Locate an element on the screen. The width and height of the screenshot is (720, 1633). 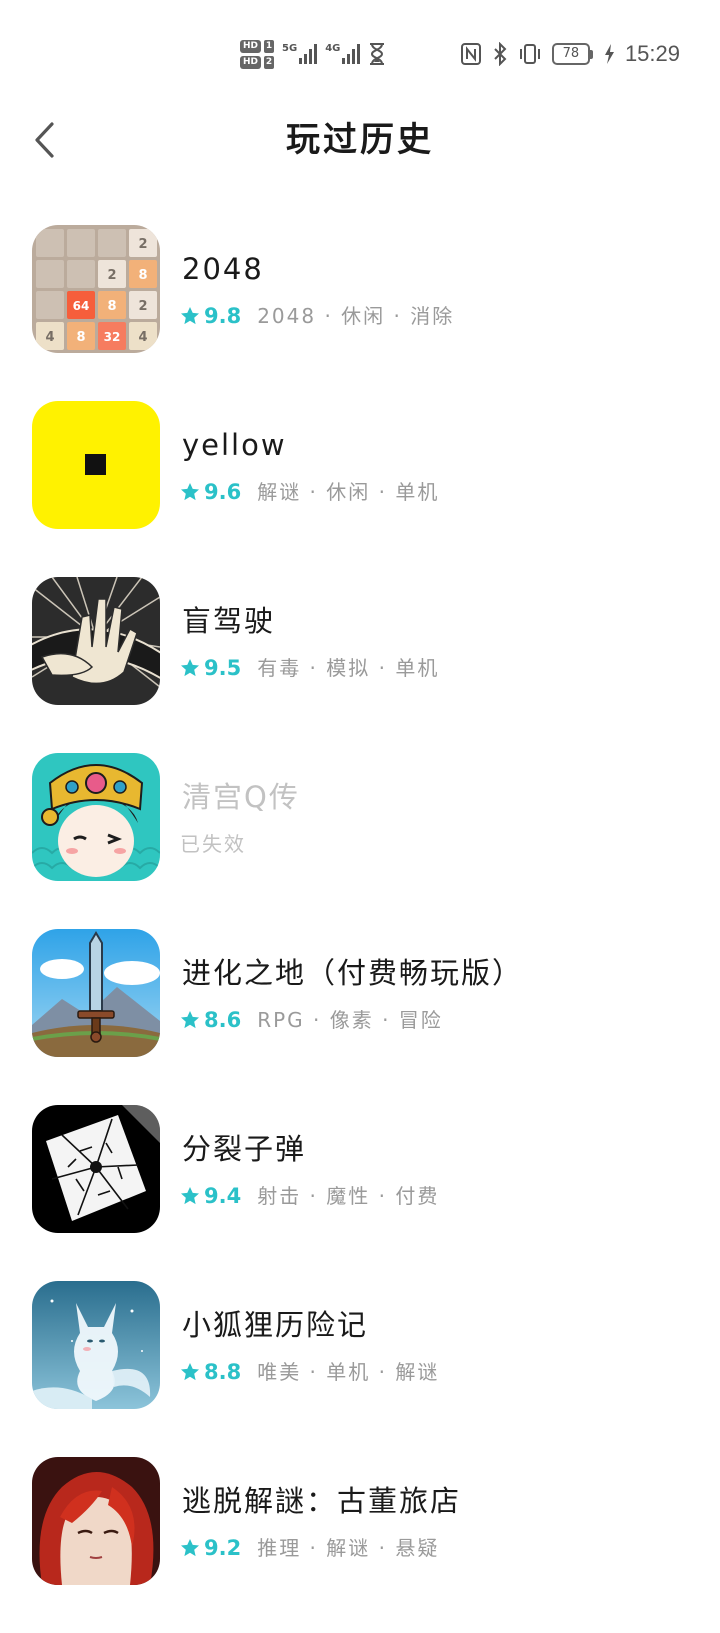
battery-indicator: 78 is located at coordinates (572, 54).